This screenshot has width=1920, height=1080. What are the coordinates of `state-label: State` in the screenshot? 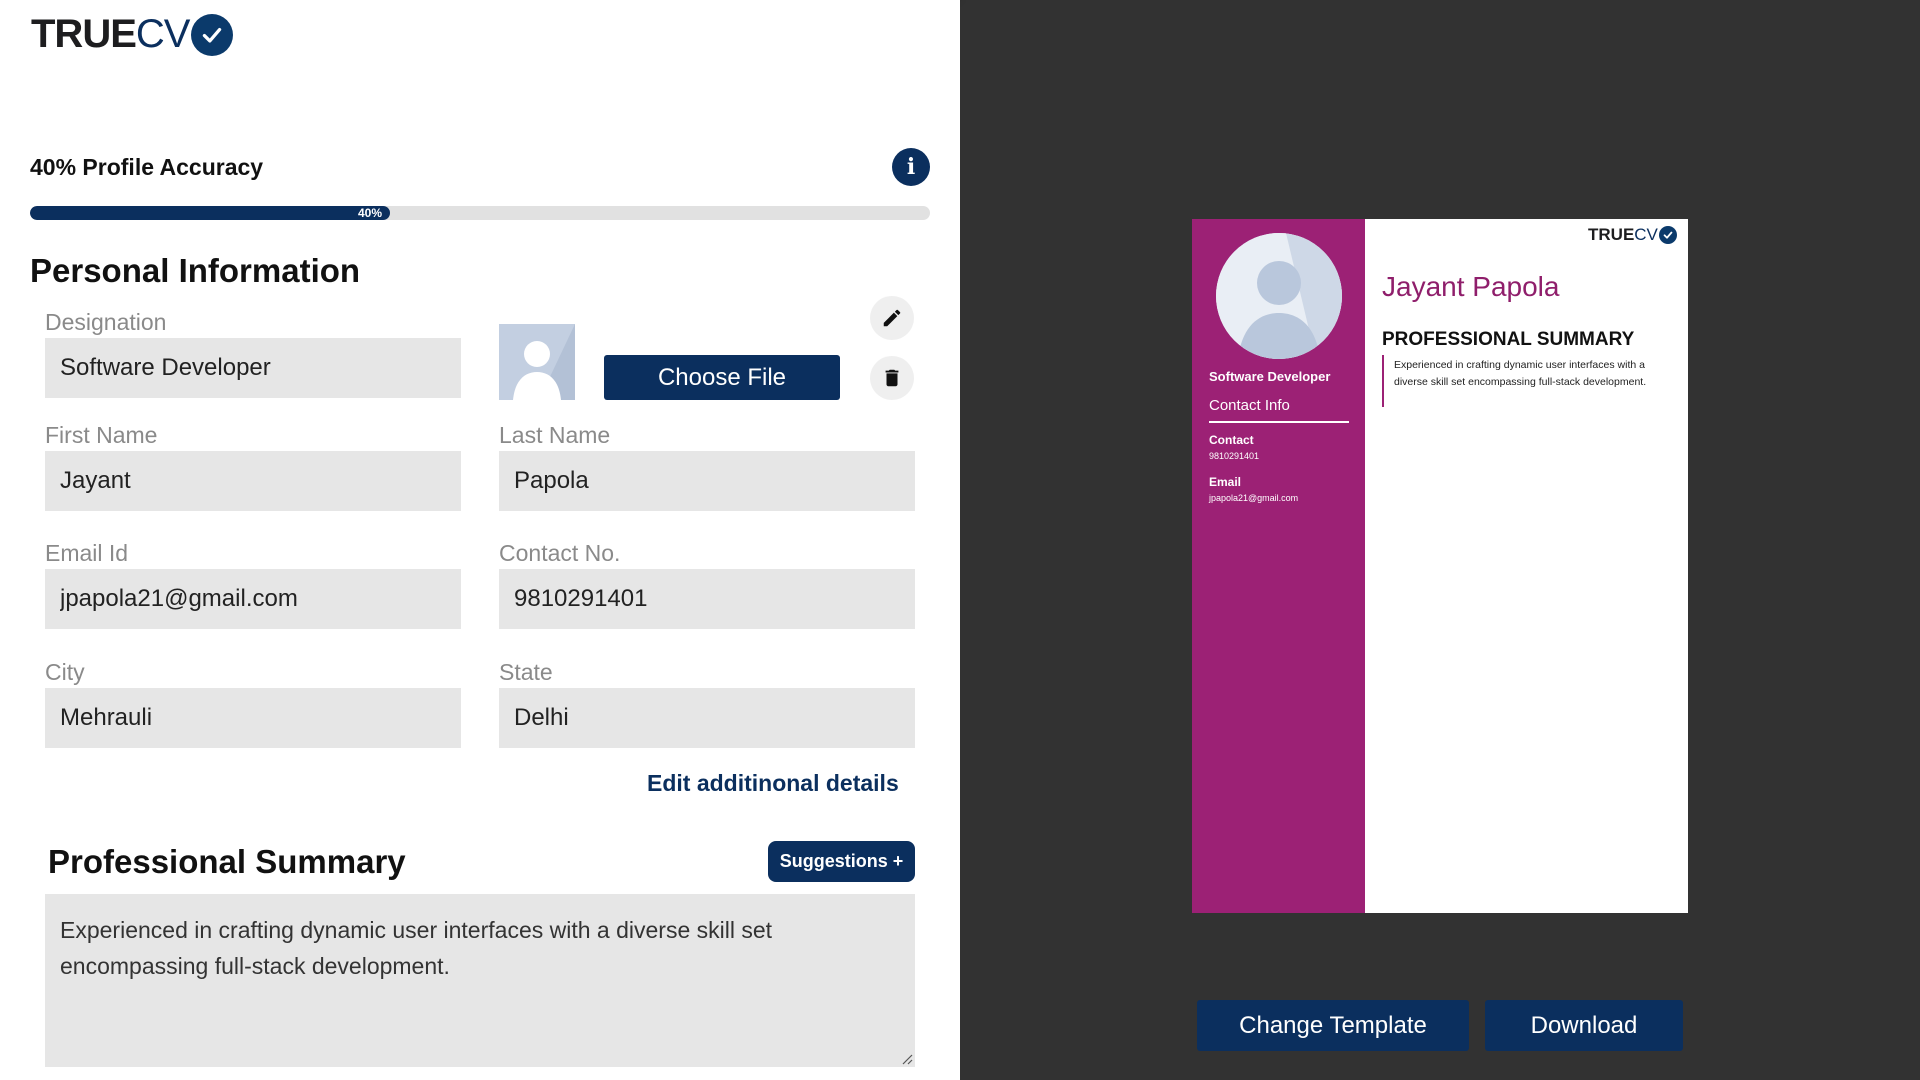 It's located at (526, 672).